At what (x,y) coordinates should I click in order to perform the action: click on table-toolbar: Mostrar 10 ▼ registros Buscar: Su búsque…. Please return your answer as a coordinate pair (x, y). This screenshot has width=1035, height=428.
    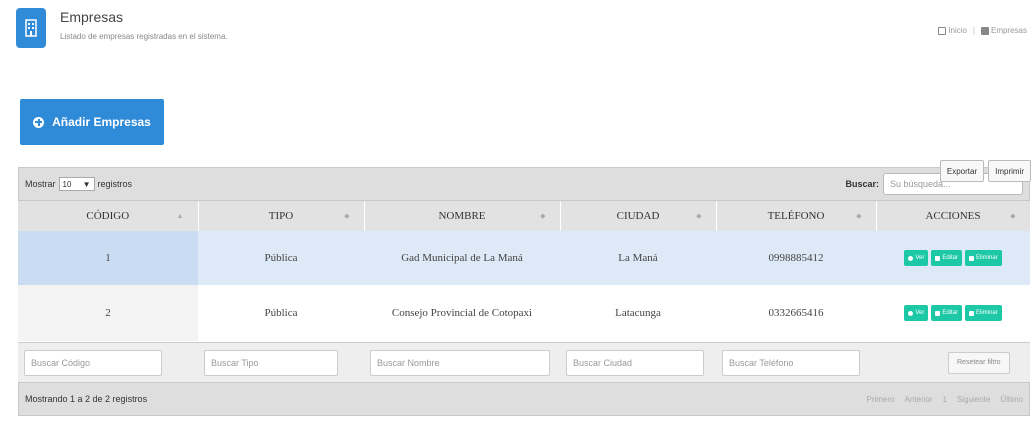
    Looking at the image, I should click on (524, 184).